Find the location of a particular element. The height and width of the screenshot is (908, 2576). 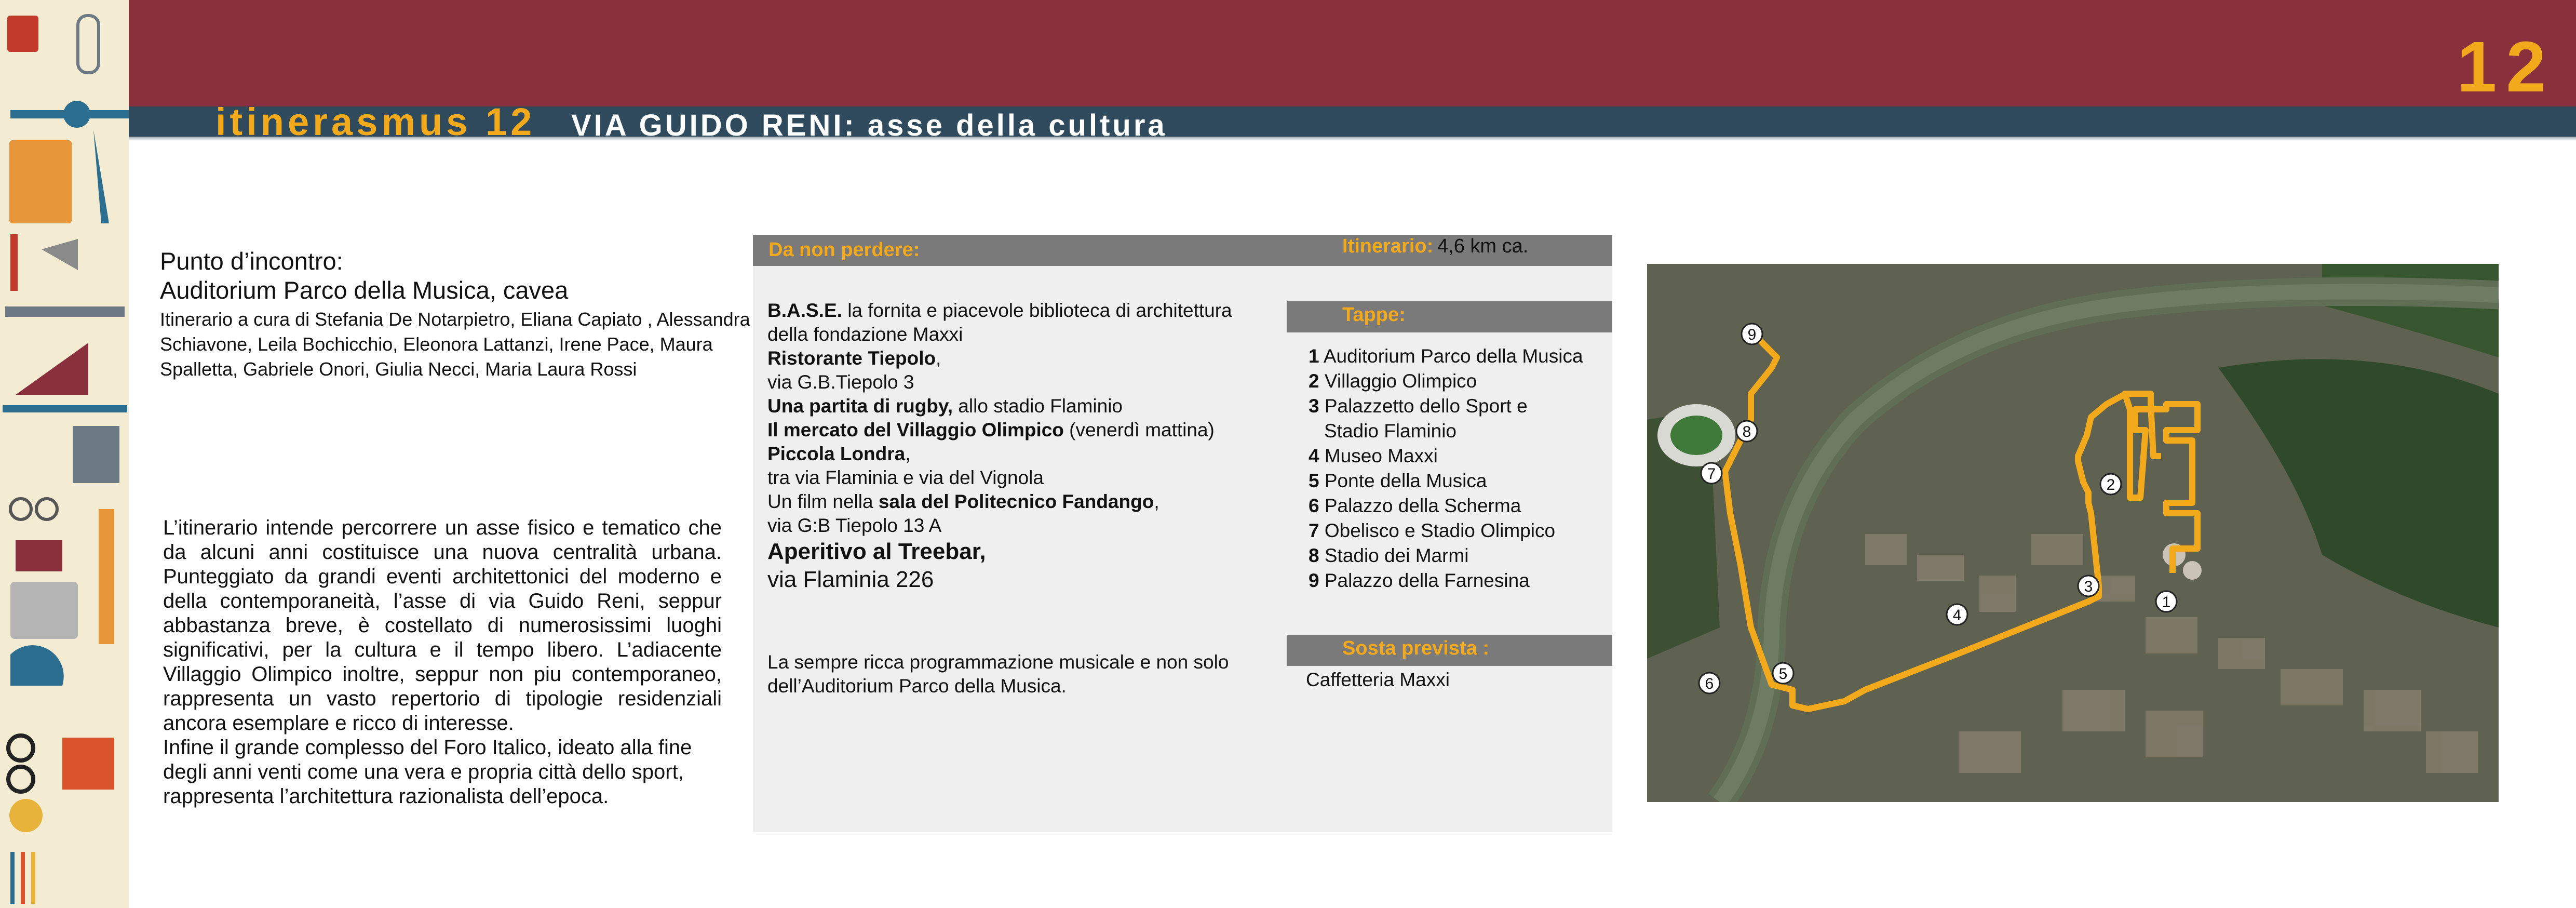

map-marker-3: 3 is located at coordinates (2088, 586).